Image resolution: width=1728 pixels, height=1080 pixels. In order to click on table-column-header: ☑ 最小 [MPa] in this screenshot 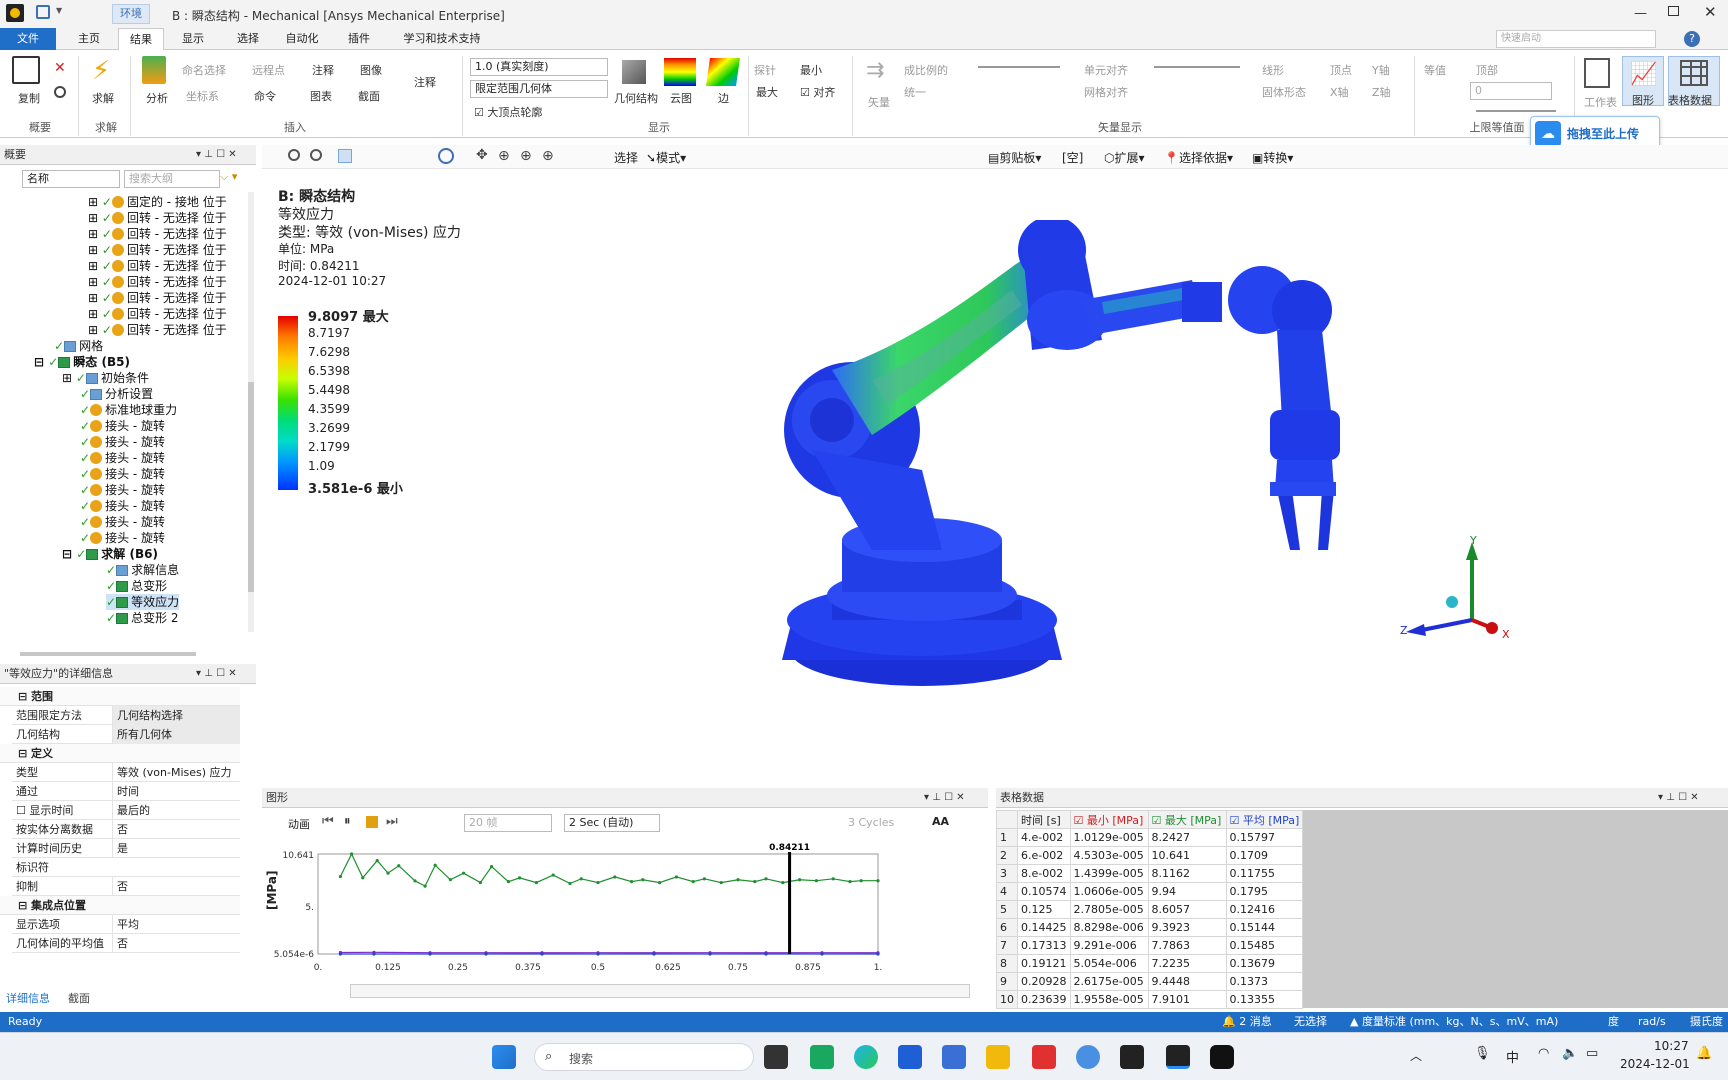, I will do `click(1109, 819)`.